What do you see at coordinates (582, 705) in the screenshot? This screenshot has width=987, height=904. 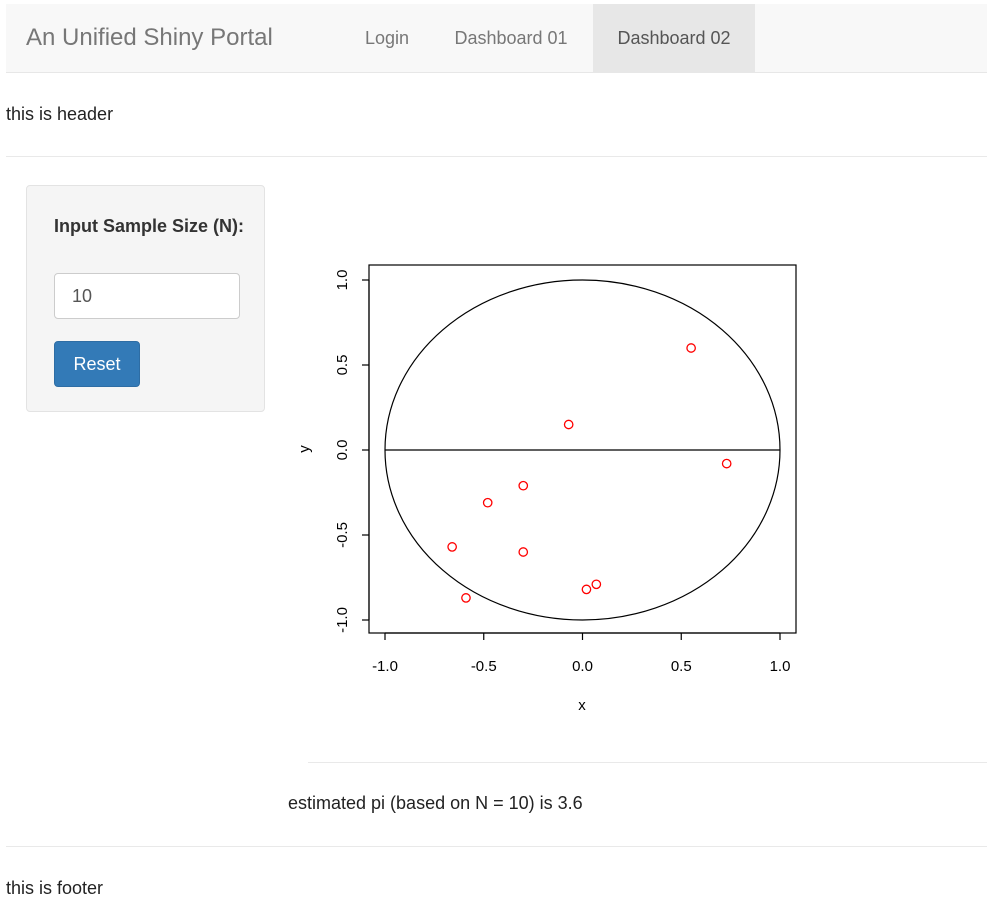 I see `x-axis-label: x` at bounding box center [582, 705].